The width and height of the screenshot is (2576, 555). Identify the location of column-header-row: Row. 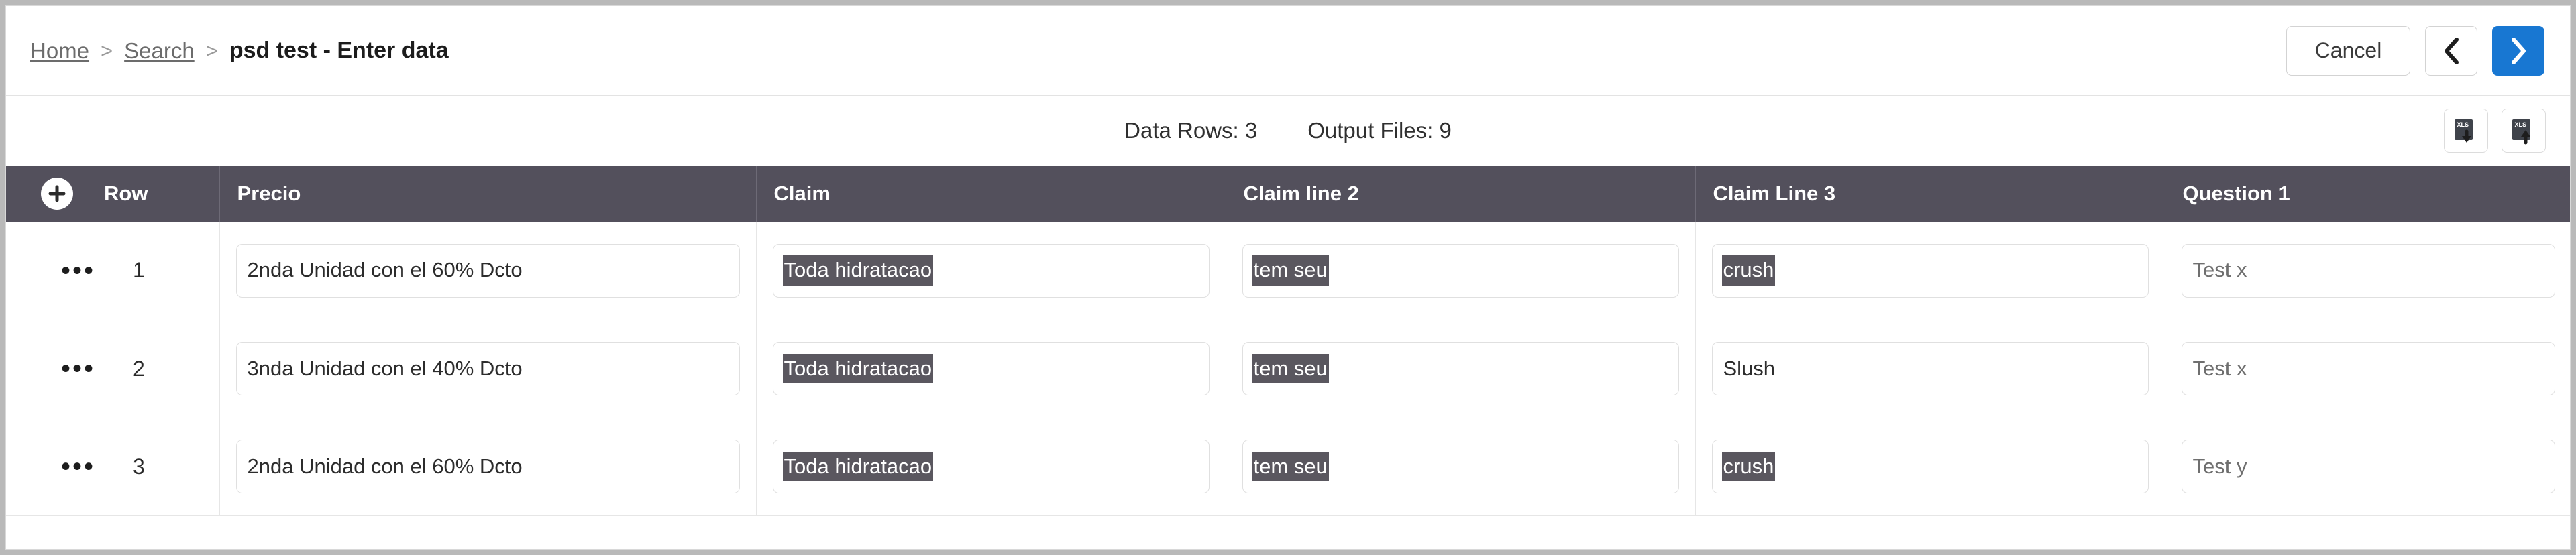
(113, 194).